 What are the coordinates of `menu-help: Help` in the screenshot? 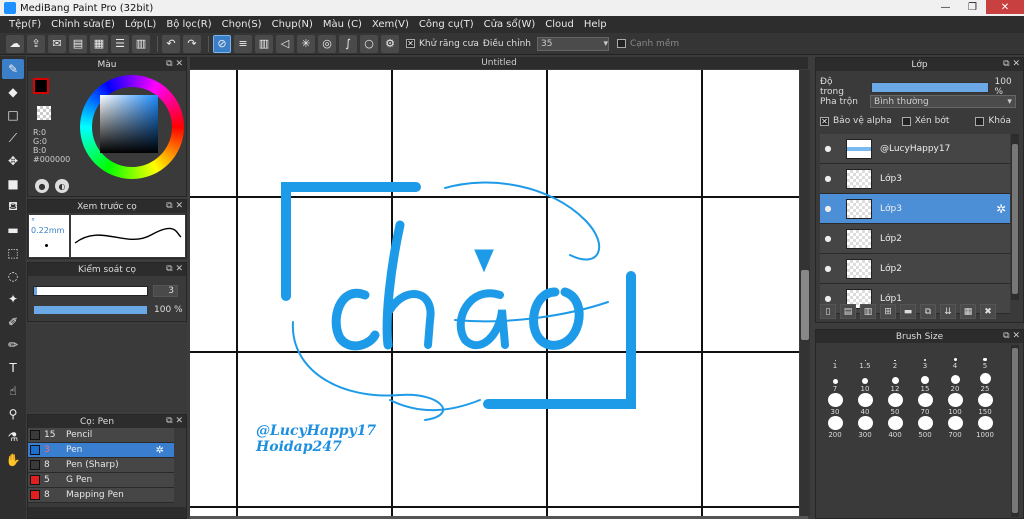 It's located at (595, 24).